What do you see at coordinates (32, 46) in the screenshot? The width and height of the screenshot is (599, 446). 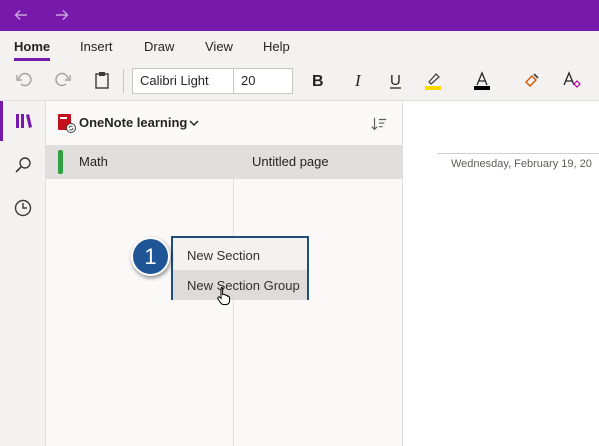 I see `tab-home: Home` at bounding box center [32, 46].